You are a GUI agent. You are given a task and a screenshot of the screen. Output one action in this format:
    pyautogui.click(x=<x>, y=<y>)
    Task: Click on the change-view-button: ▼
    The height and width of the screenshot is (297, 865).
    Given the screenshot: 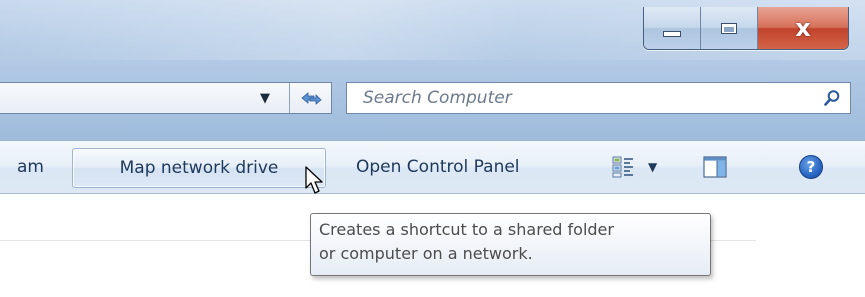 What is the action you would take?
    pyautogui.click(x=634, y=167)
    